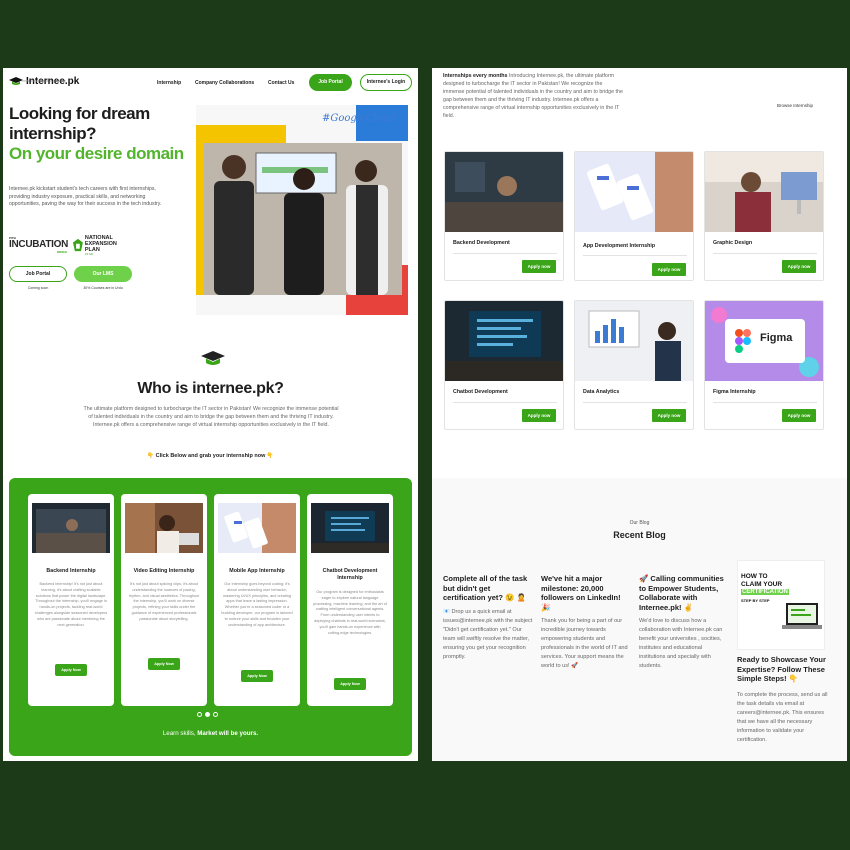 This screenshot has height=850, width=850. I want to click on lms-caption: 30% Courses are in Urdu, so click(103, 288).